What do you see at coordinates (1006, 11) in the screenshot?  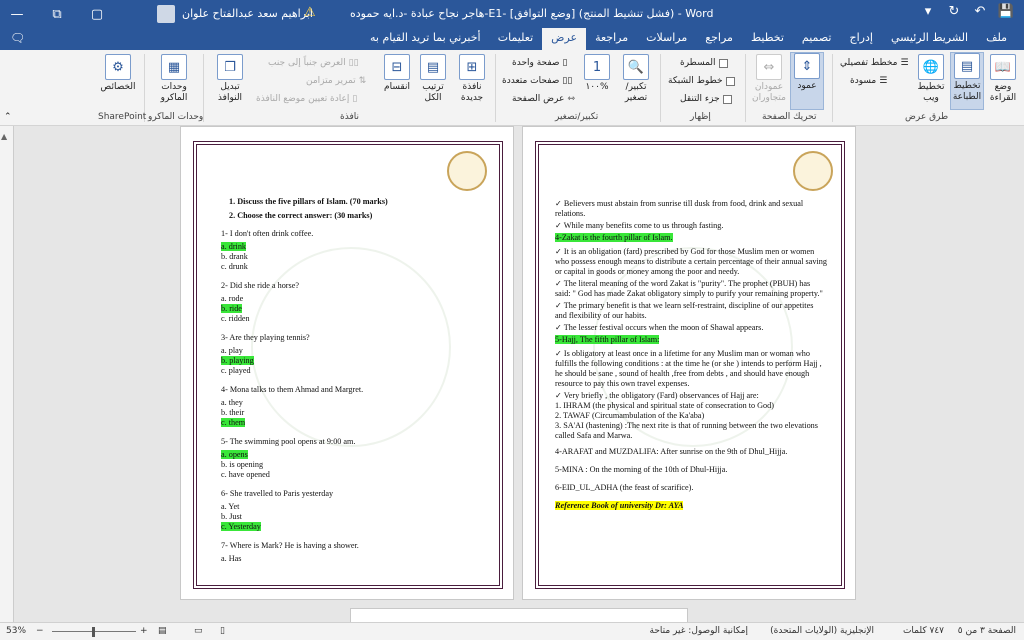 I see `save-icon: 💾` at bounding box center [1006, 11].